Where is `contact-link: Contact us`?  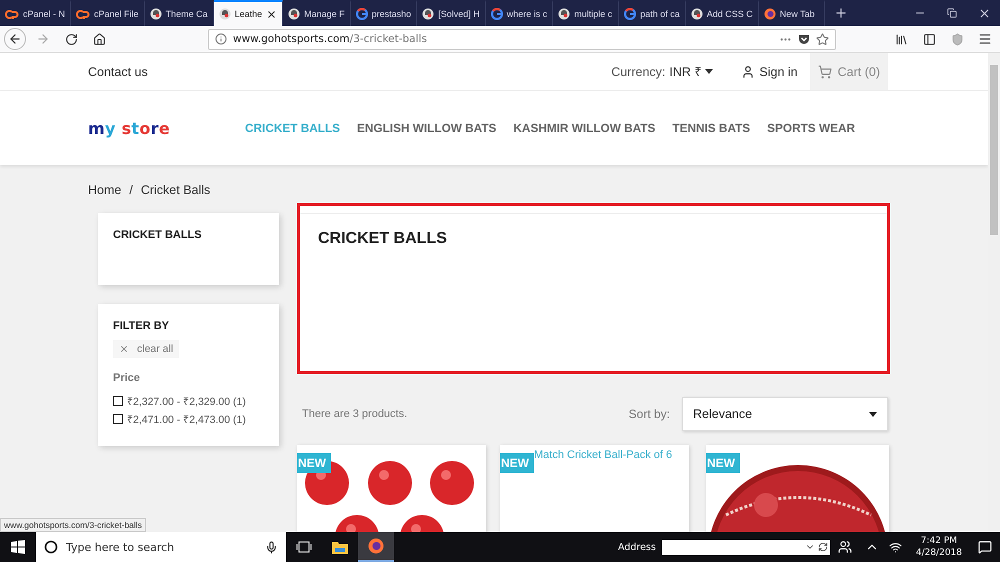 contact-link: Contact us is located at coordinates (118, 71).